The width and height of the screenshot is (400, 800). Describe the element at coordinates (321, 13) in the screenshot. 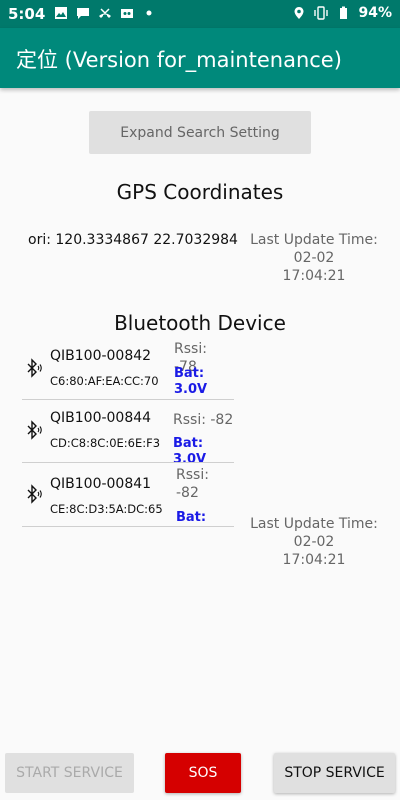

I see `vibrate-icon` at that location.